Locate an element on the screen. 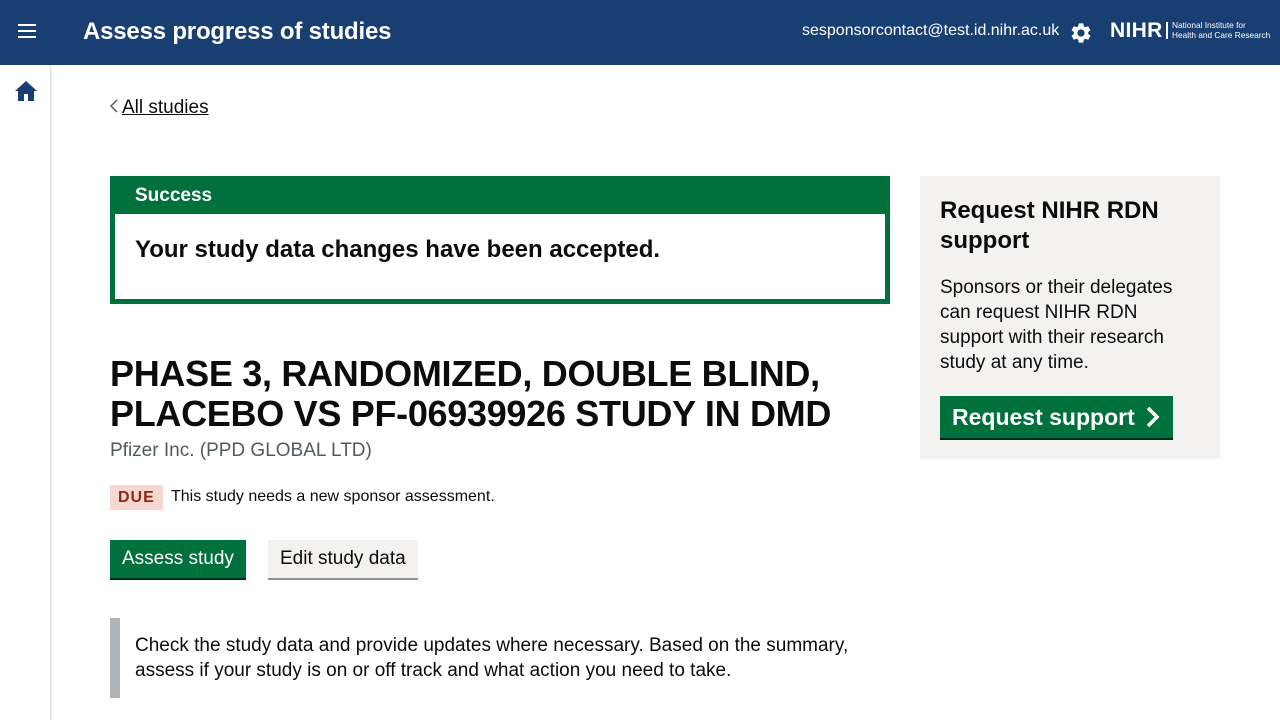  app-title: Assess progress of studies is located at coordinates (237, 31).